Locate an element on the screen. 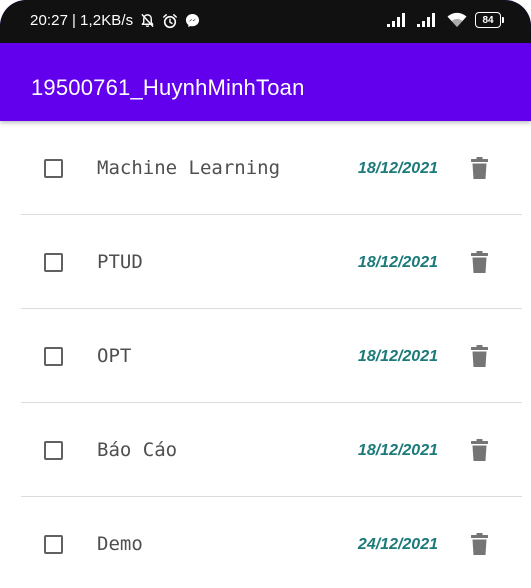  mute-notification-icon is located at coordinates (147, 20).